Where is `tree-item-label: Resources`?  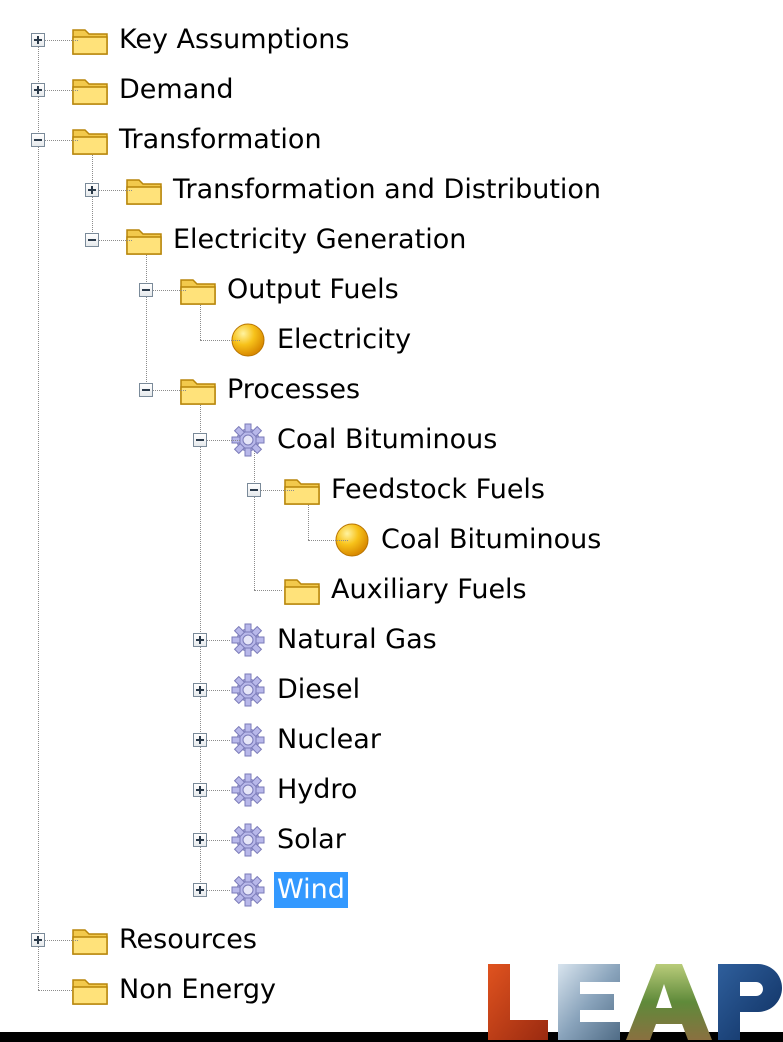
tree-item-label: Resources is located at coordinates (188, 939).